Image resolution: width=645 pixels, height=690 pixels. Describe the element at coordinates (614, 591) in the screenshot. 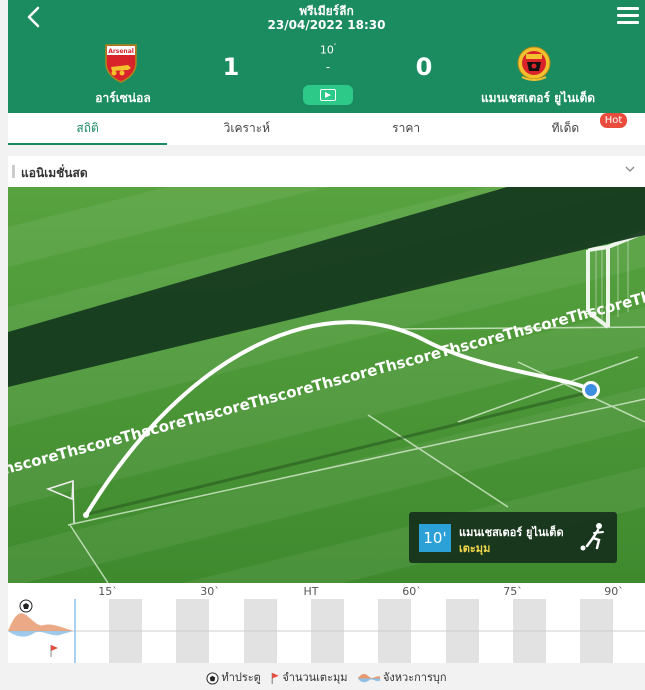

I see `timeline-label: 90`` at that location.